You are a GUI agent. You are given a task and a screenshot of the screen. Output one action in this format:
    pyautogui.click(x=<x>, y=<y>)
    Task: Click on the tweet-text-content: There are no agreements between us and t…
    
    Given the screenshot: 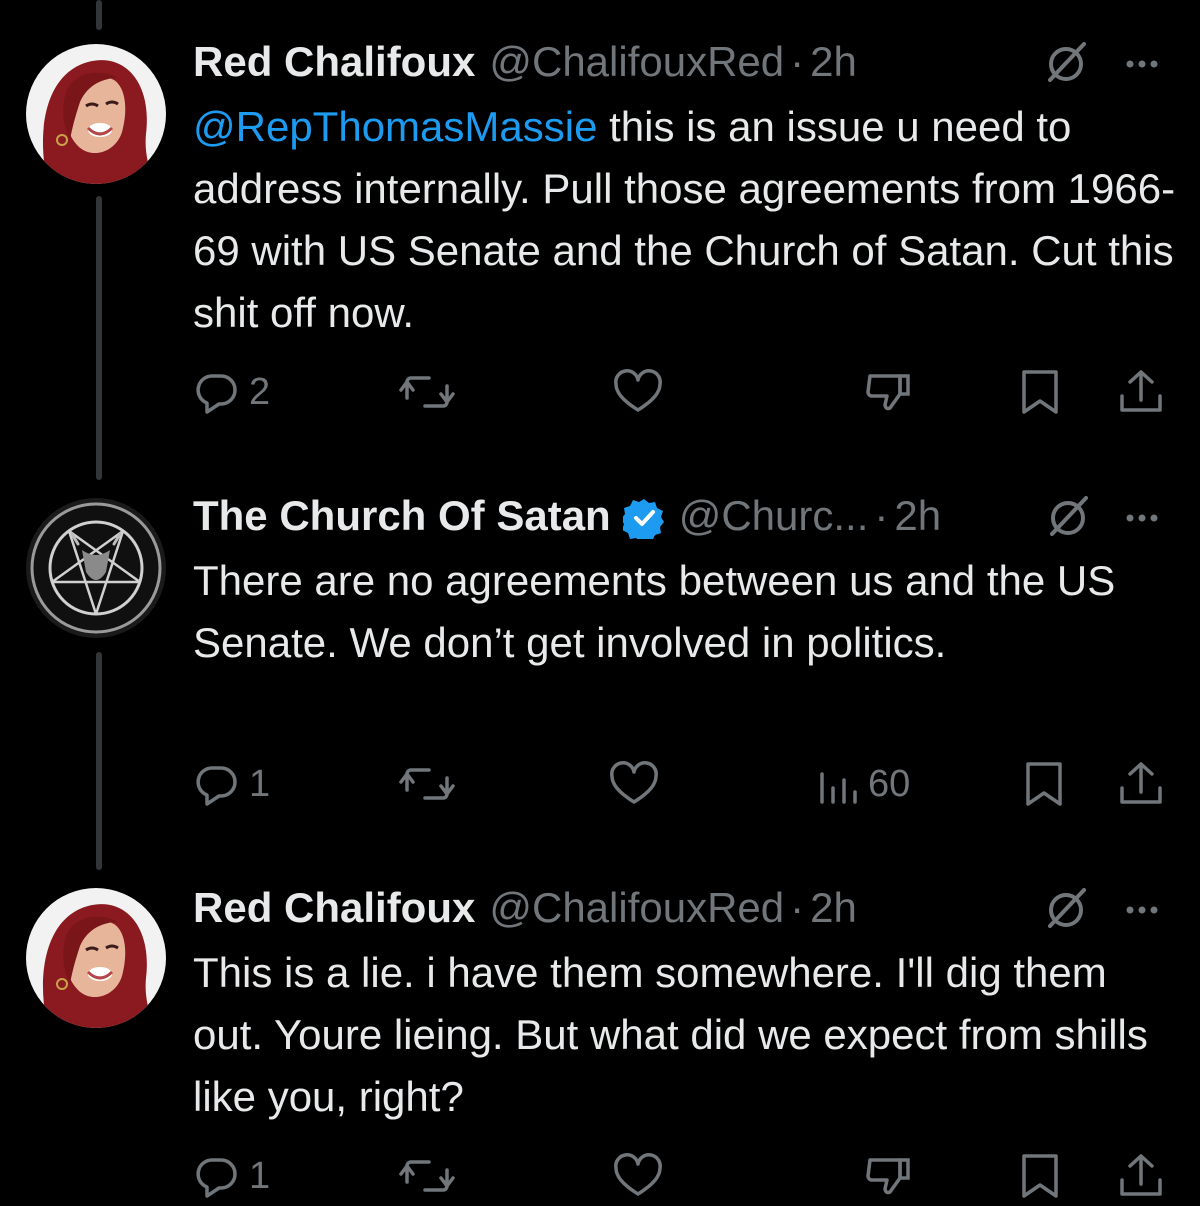 What is the action you would take?
    pyautogui.click(x=654, y=611)
    